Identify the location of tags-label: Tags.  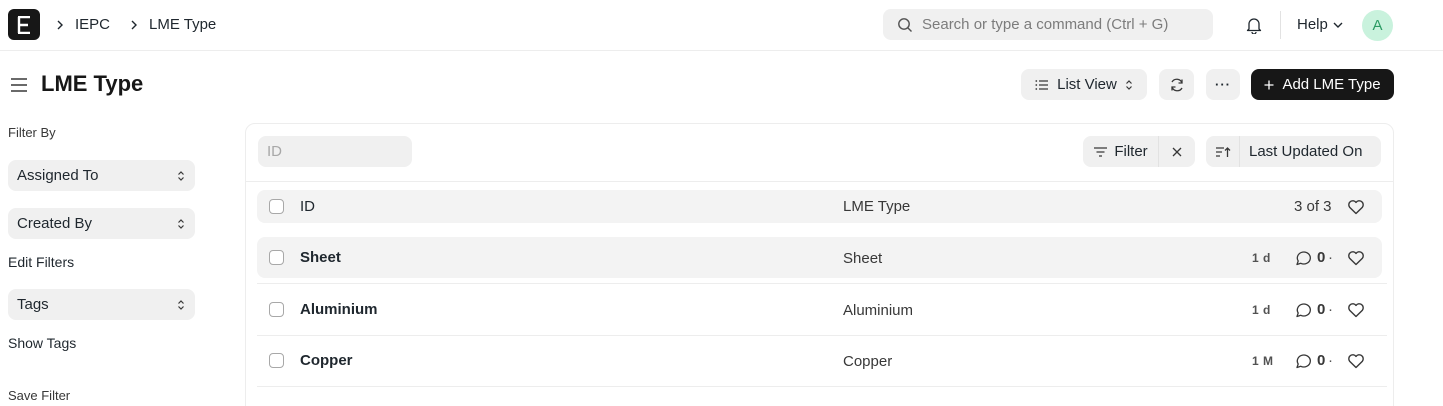
(33, 304).